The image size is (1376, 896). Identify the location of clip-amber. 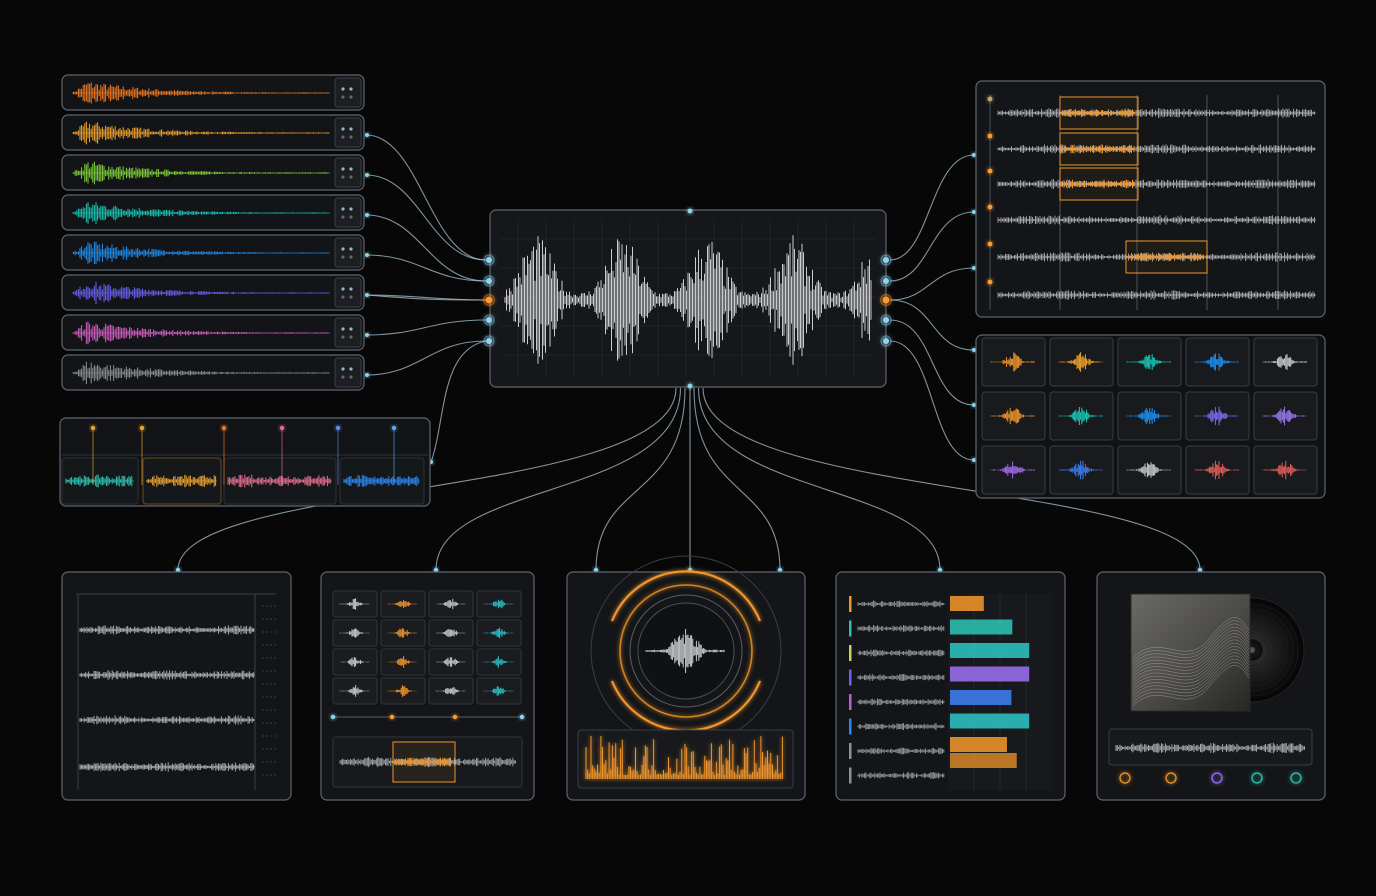
(182, 481).